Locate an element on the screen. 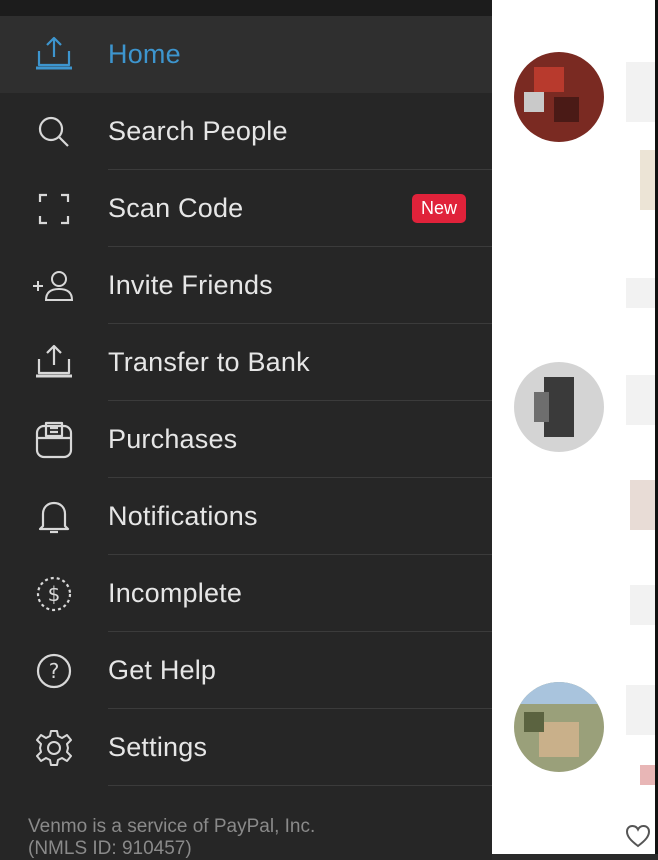  menu-item-transfer-to-bank: Transfer to Bank is located at coordinates (246, 362).